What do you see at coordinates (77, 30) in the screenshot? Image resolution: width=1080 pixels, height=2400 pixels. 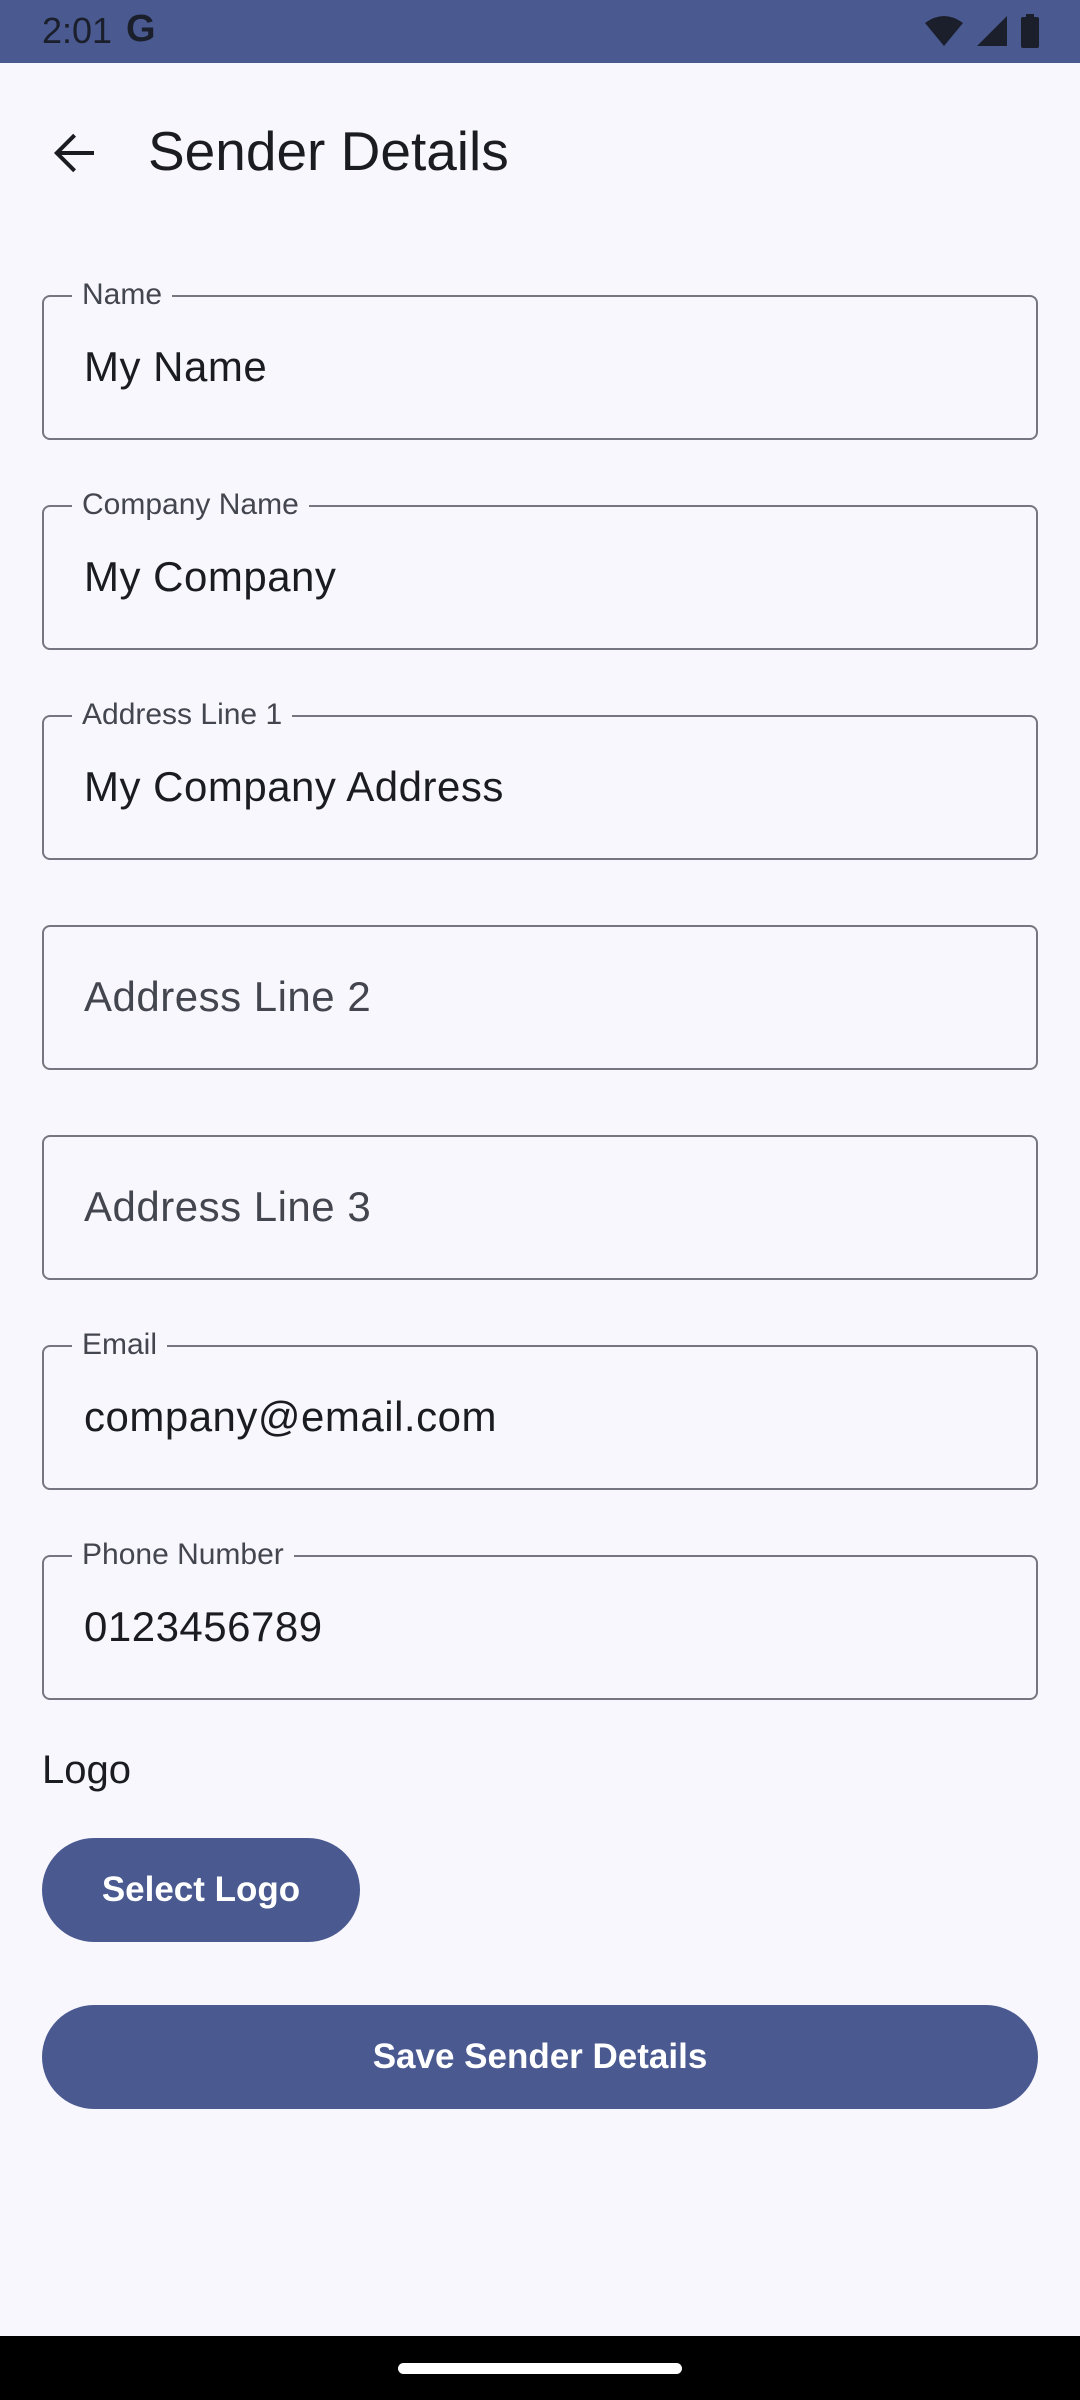 I see `status-time: 2:01` at bounding box center [77, 30].